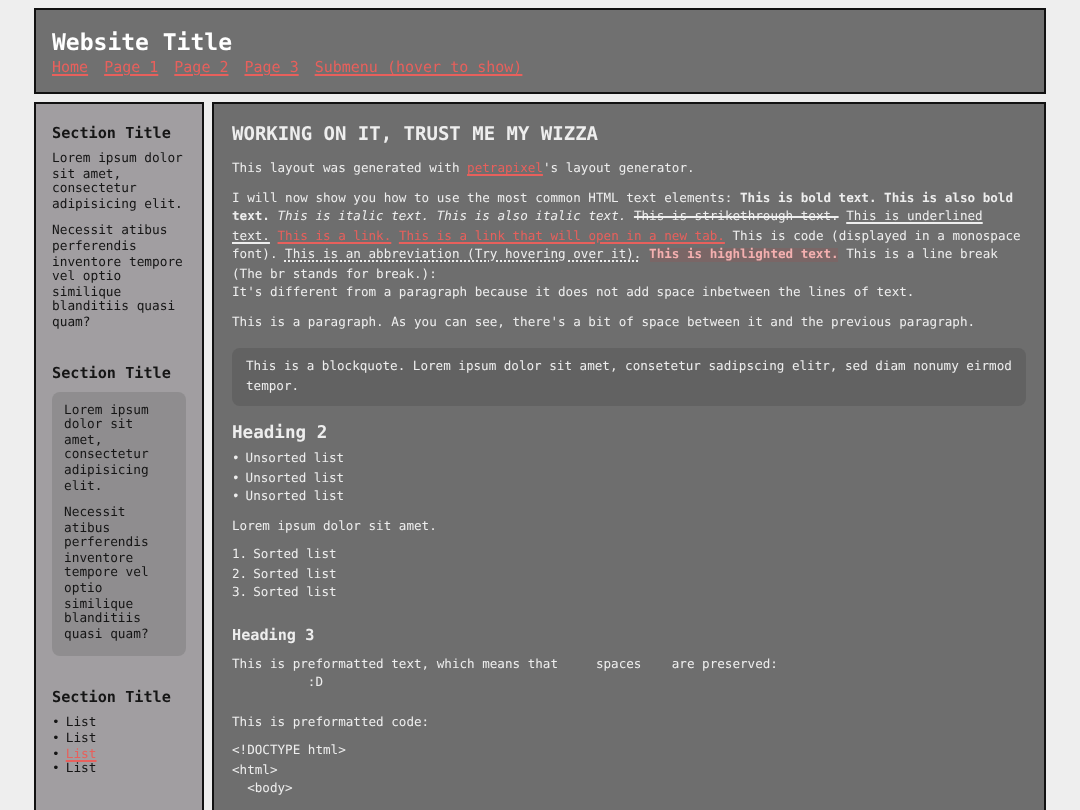 This screenshot has width=1080, height=810. Describe the element at coordinates (281, 434) in the screenshot. I see `heading: Heading 2` at that location.